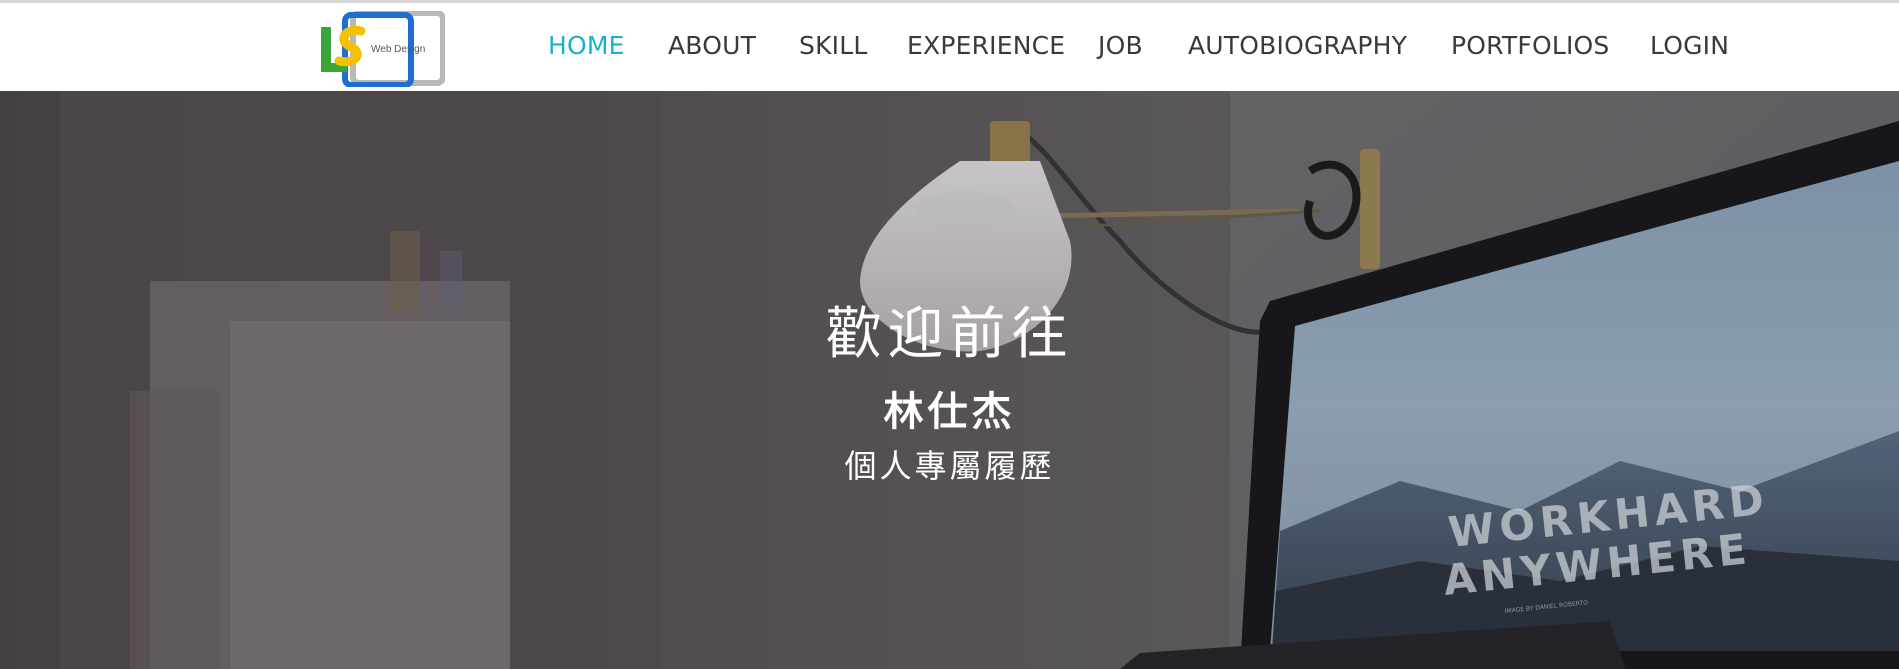  Describe the element at coordinates (949, 411) in the screenshot. I see `hero-name: 林仕杰` at that location.